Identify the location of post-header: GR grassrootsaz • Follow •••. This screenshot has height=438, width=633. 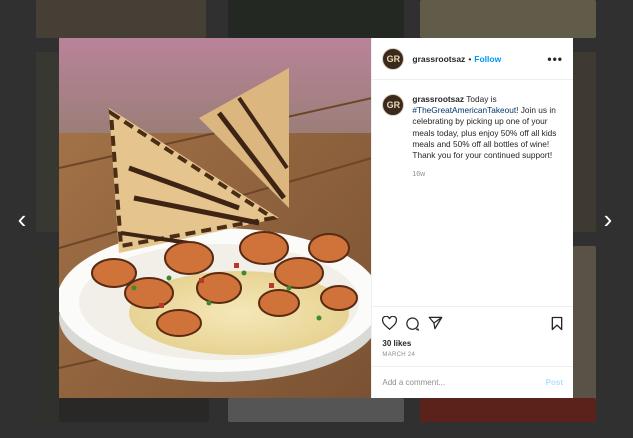
(472, 59).